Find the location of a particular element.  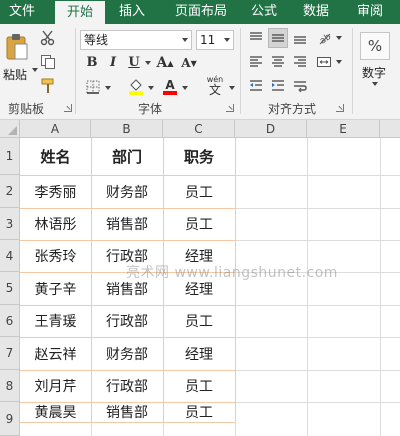

number-dropdown-arrow is located at coordinates (375, 84).